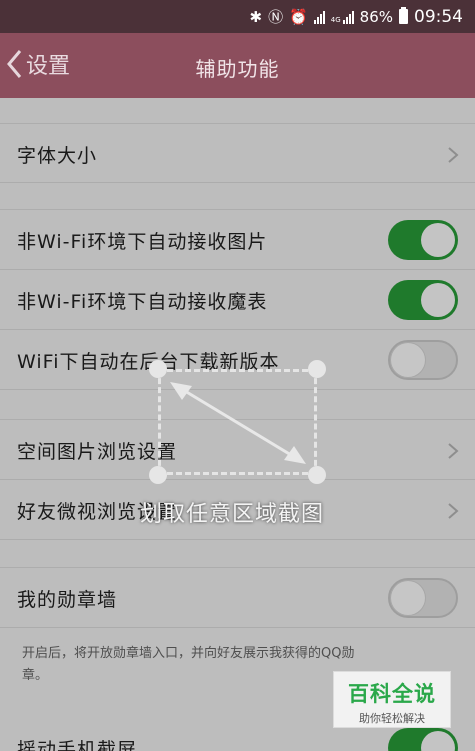 The width and height of the screenshot is (475, 751). What do you see at coordinates (188, 664) in the screenshot?
I see `medal-wall-note: 开启后，将开放勋章墙入口，并向好友展示我获得的QQ勋章。` at bounding box center [188, 664].